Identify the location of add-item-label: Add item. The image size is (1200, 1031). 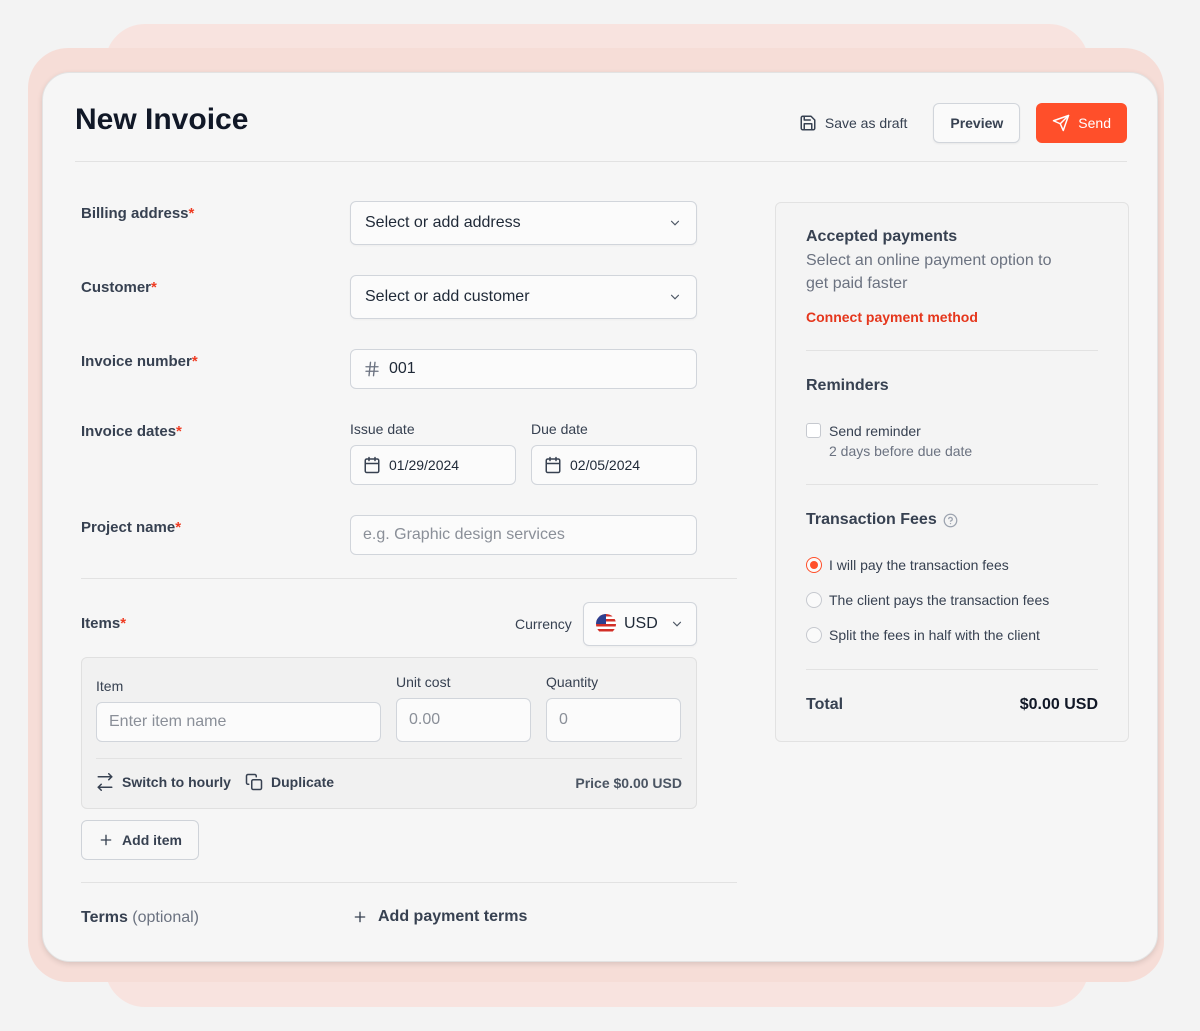
(152, 840).